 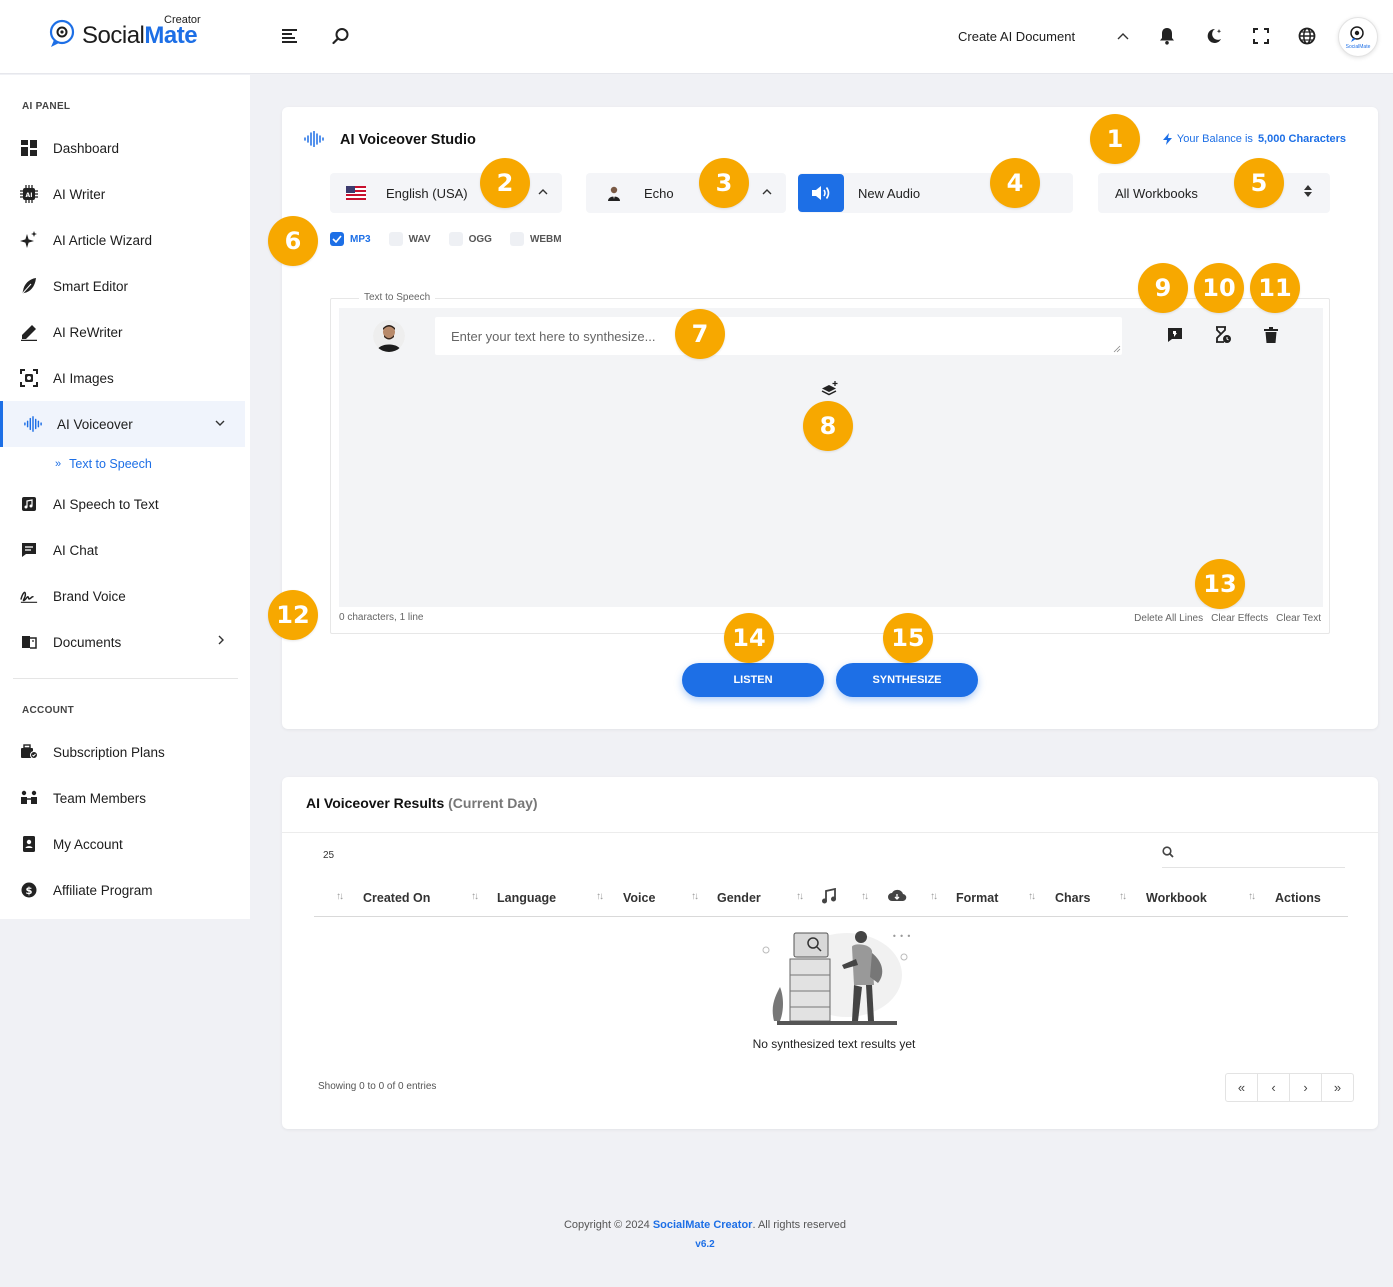 What do you see at coordinates (337, 239) in the screenshot?
I see `checkbox-checked` at bounding box center [337, 239].